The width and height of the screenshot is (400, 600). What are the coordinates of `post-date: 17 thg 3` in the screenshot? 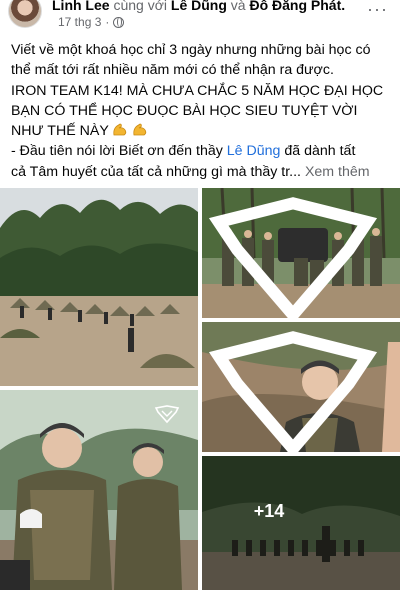 It's located at (79, 22).